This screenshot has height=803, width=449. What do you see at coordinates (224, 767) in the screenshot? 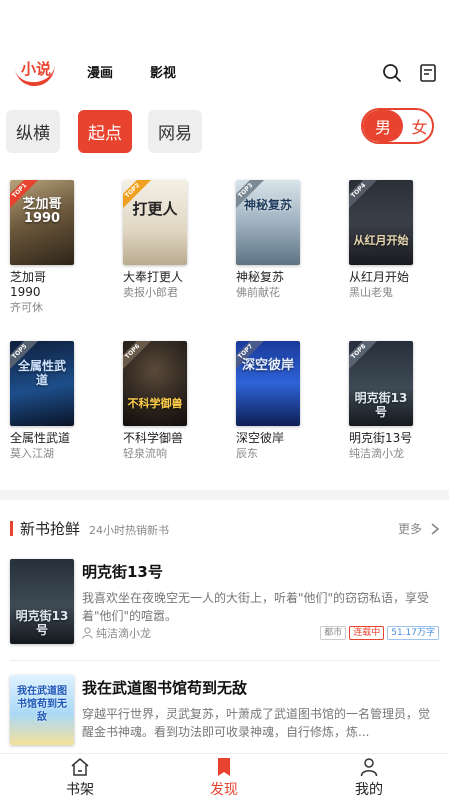
I see `bookmark-icon` at bounding box center [224, 767].